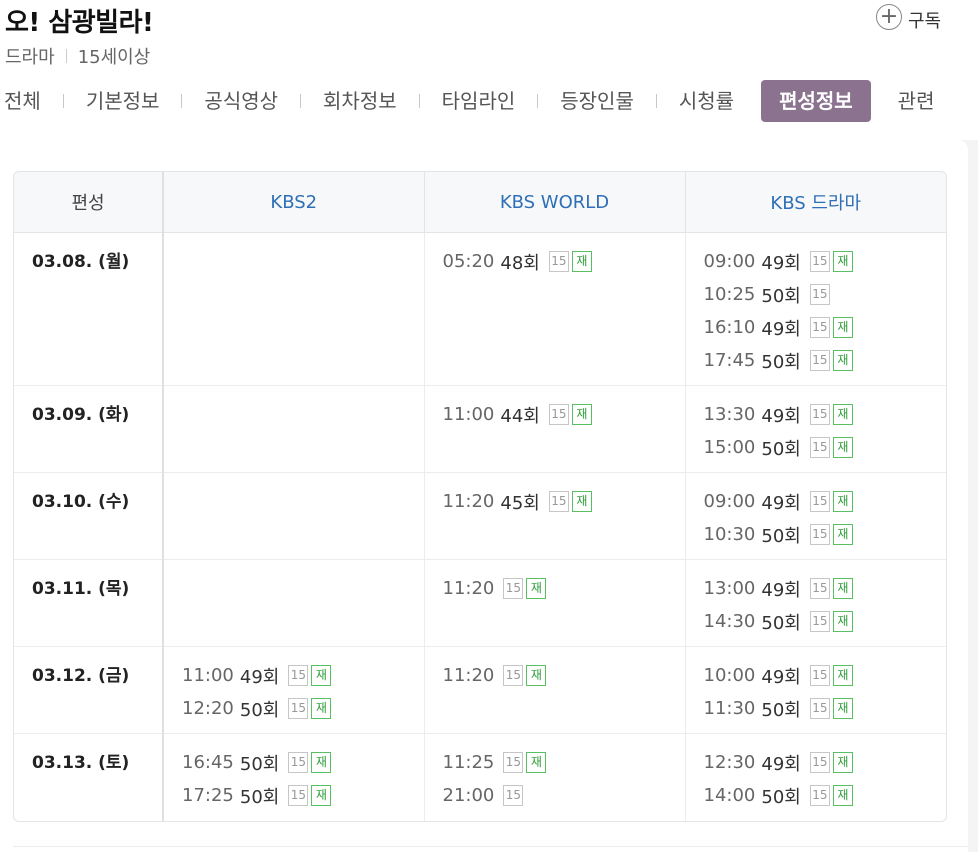 The width and height of the screenshot is (978, 852). I want to click on air-time: 12:20, so click(208, 708).